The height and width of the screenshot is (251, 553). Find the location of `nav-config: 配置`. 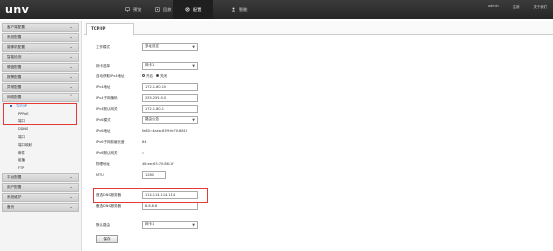

nav-config: 配置 is located at coordinates (193, 9).